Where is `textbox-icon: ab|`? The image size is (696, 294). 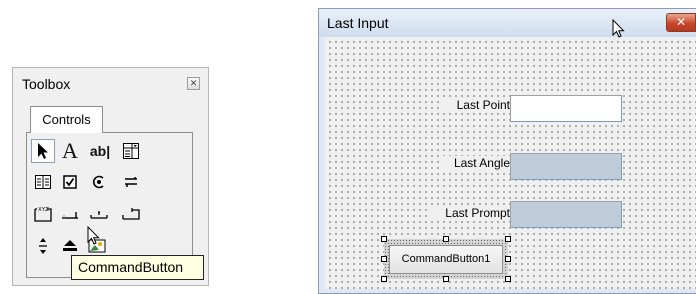 textbox-icon: ab| is located at coordinates (100, 151).